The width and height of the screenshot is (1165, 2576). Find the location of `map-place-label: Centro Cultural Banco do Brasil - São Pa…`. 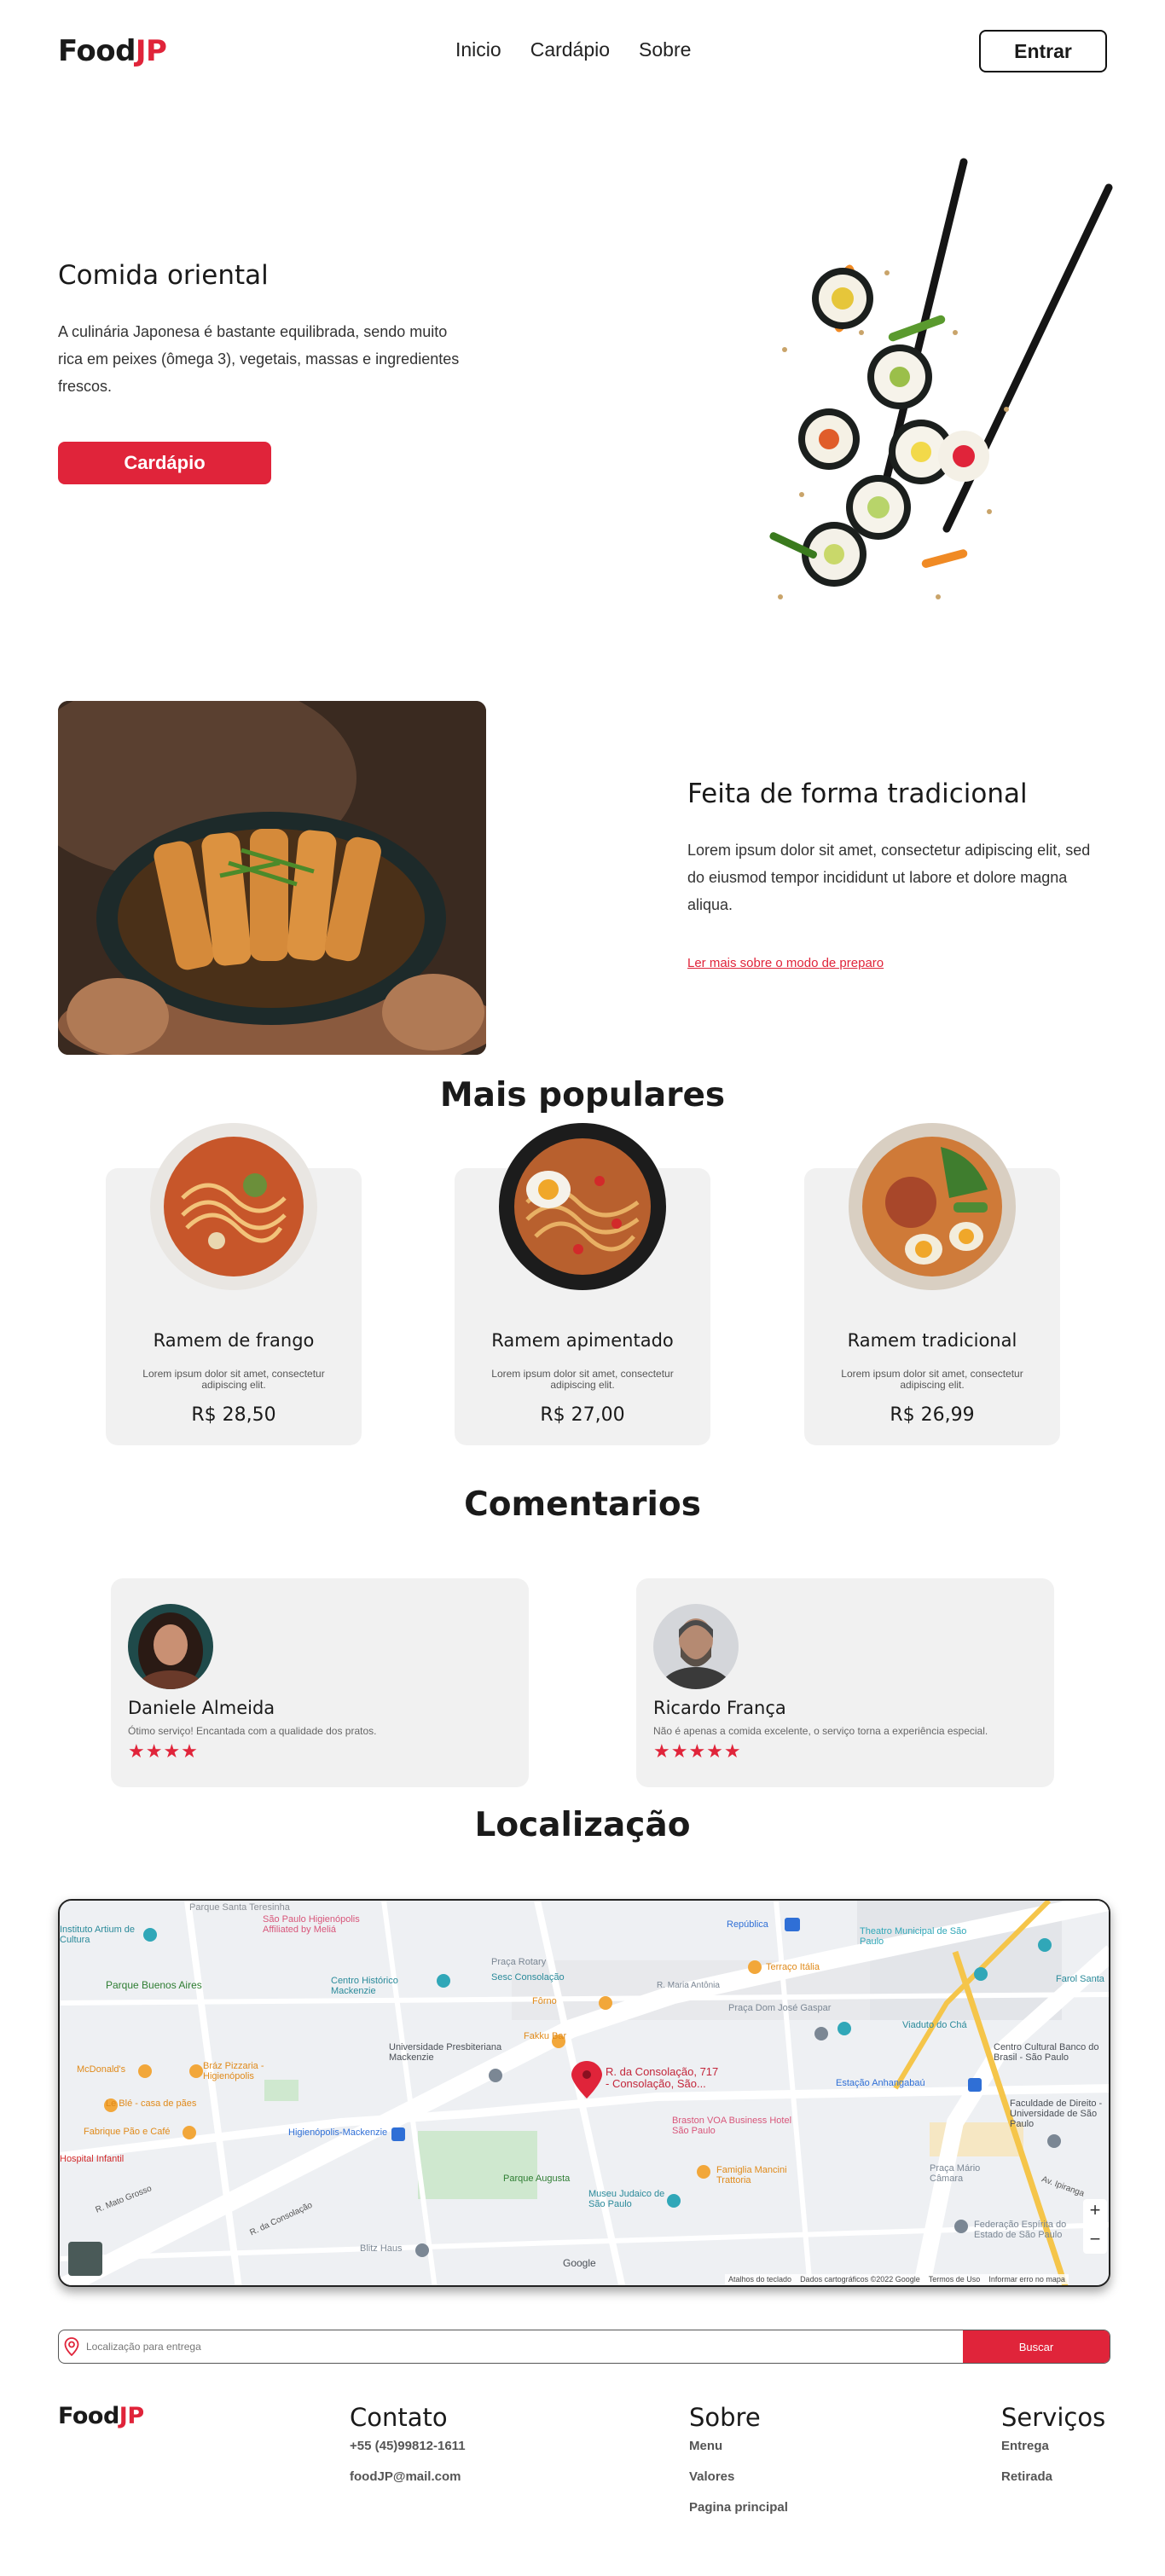

map-place-label: Centro Cultural Banco do Brasil - São Pa… is located at coordinates (1046, 2052).